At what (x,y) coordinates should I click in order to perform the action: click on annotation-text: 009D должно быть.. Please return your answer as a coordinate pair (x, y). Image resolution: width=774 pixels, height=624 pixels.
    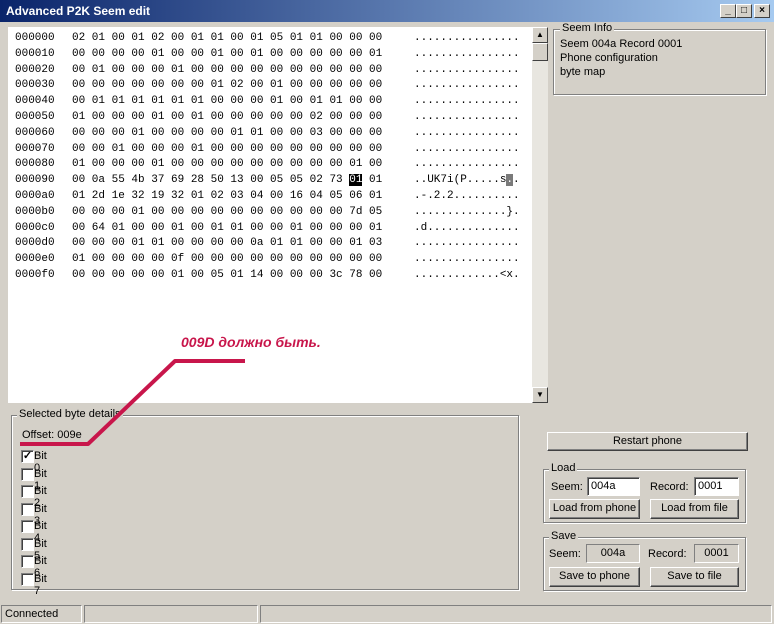
    Looking at the image, I should click on (251, 342).